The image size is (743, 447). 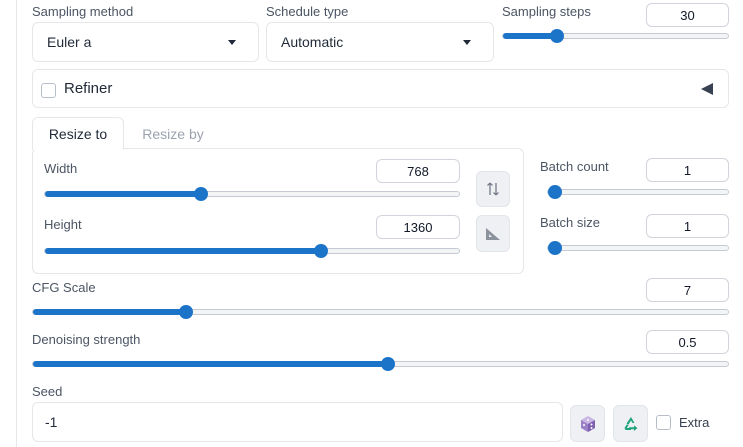 I want to click on dice-icon, so click(x=587, y=423).